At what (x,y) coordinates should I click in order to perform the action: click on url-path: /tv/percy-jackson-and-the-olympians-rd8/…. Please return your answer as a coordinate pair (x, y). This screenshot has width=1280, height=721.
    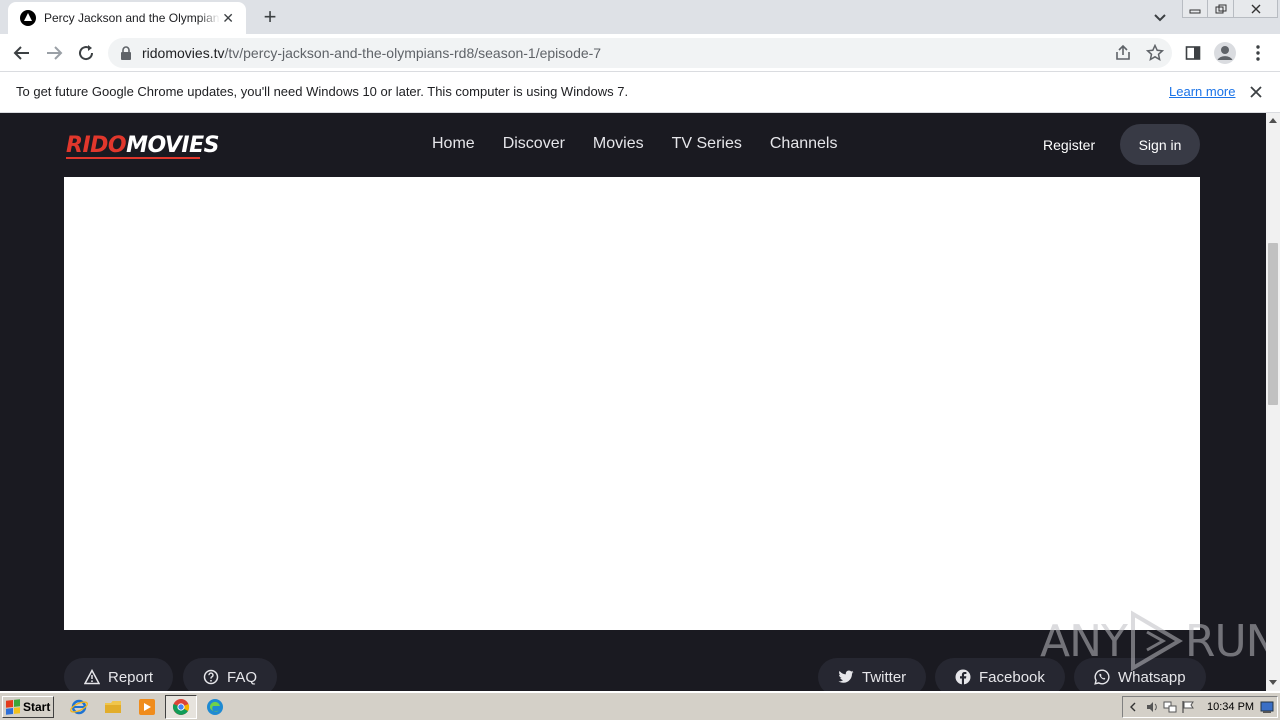
    Looking at the image, I should click on (413, 53).